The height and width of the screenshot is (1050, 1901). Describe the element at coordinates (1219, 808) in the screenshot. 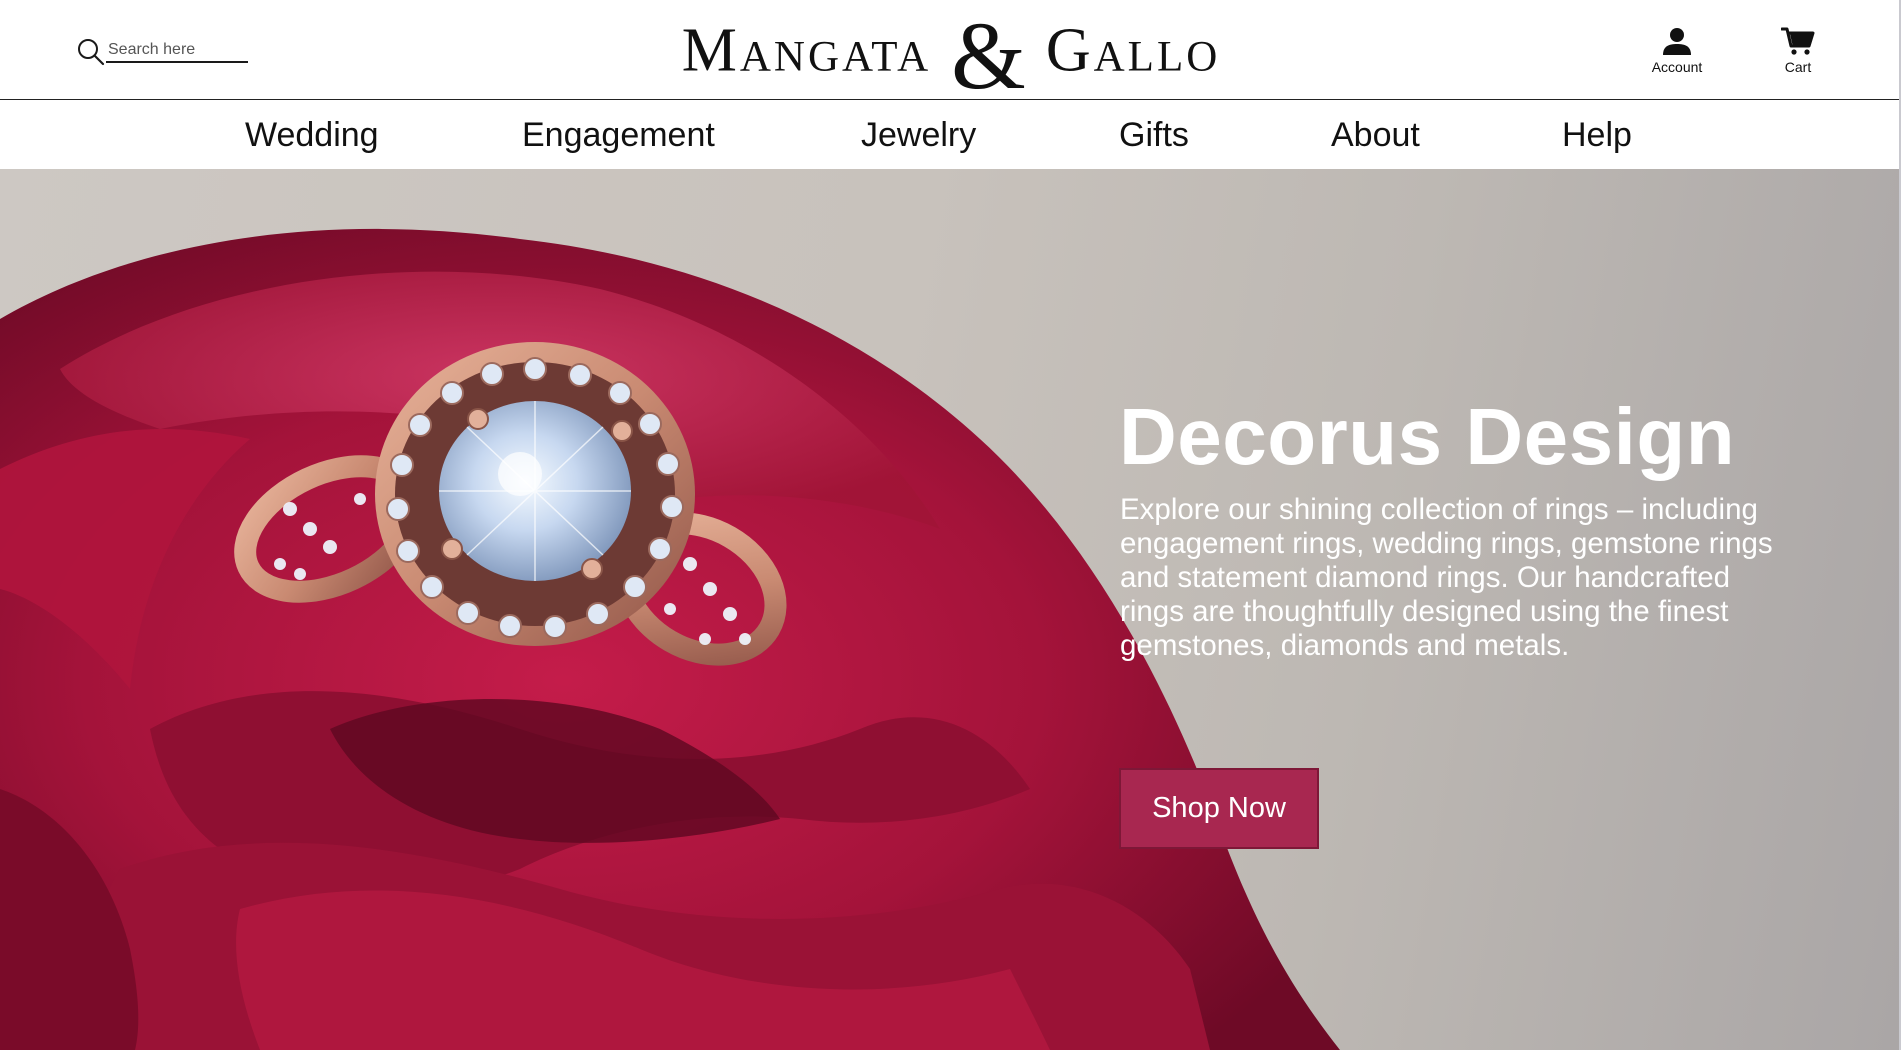

I see `shop-now-button: Shop Now` at that location.